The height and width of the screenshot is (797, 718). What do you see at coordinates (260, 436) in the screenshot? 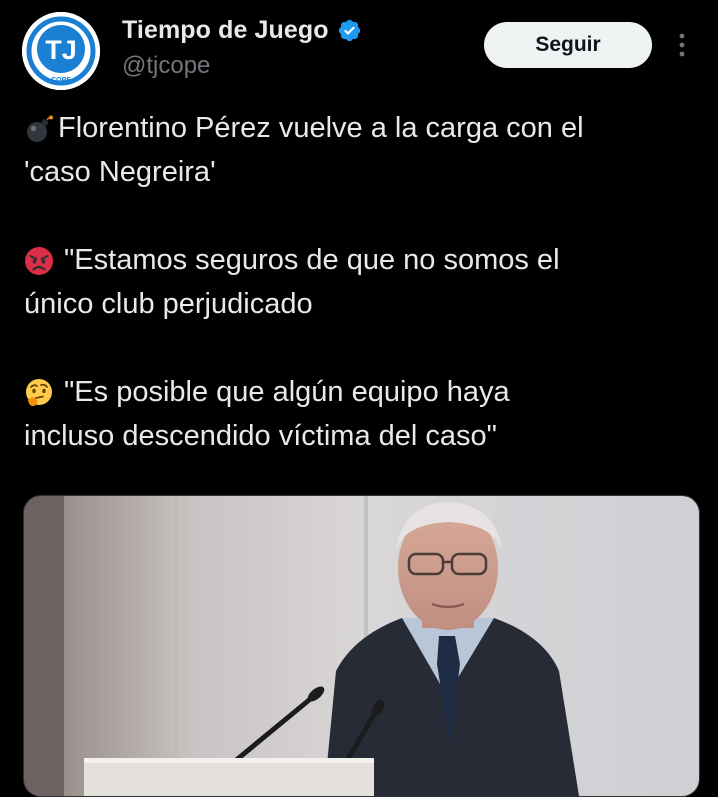
I see `tweet-line-text: incluso descendido víctima del caso"` at bounding box center [260, 436].